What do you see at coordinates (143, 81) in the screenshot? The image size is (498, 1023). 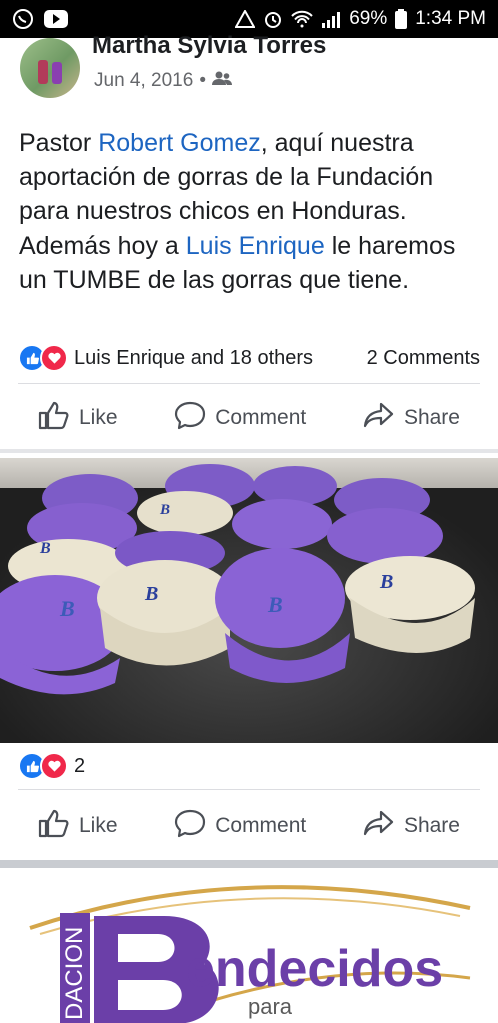 I see `post-date: Jun 4, 2016` at bounding box center [143, 81].